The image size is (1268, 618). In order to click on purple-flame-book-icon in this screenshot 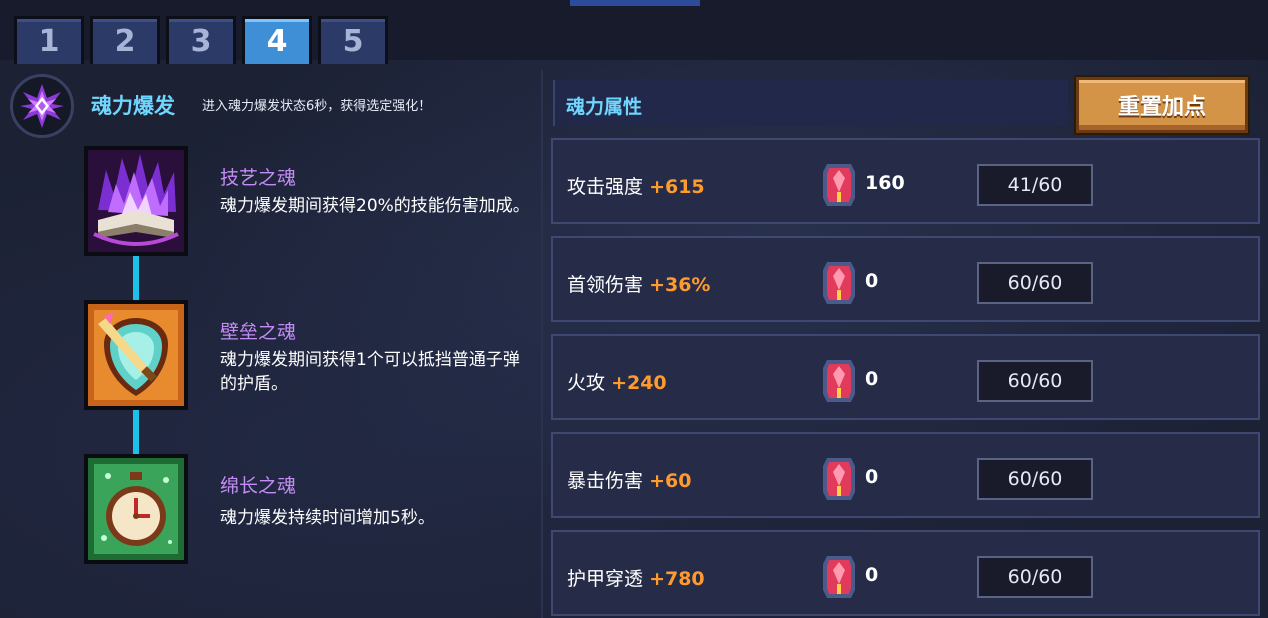, I will do `click(136, 201)`.